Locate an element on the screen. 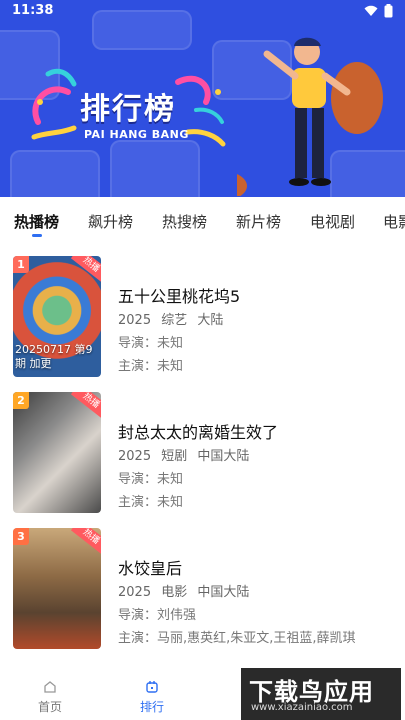 The height and width of the screenshot is (720, 405). poster-caption: 20250717 第9期 加更 is located at coordinates (54, 356).